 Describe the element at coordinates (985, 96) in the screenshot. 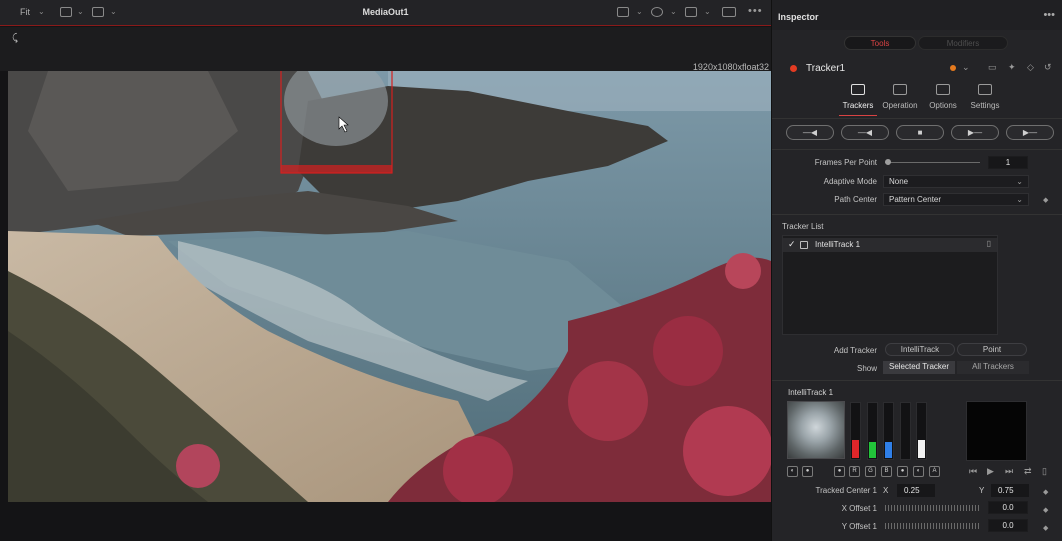

I see `tab-settings: Settings` at that location.